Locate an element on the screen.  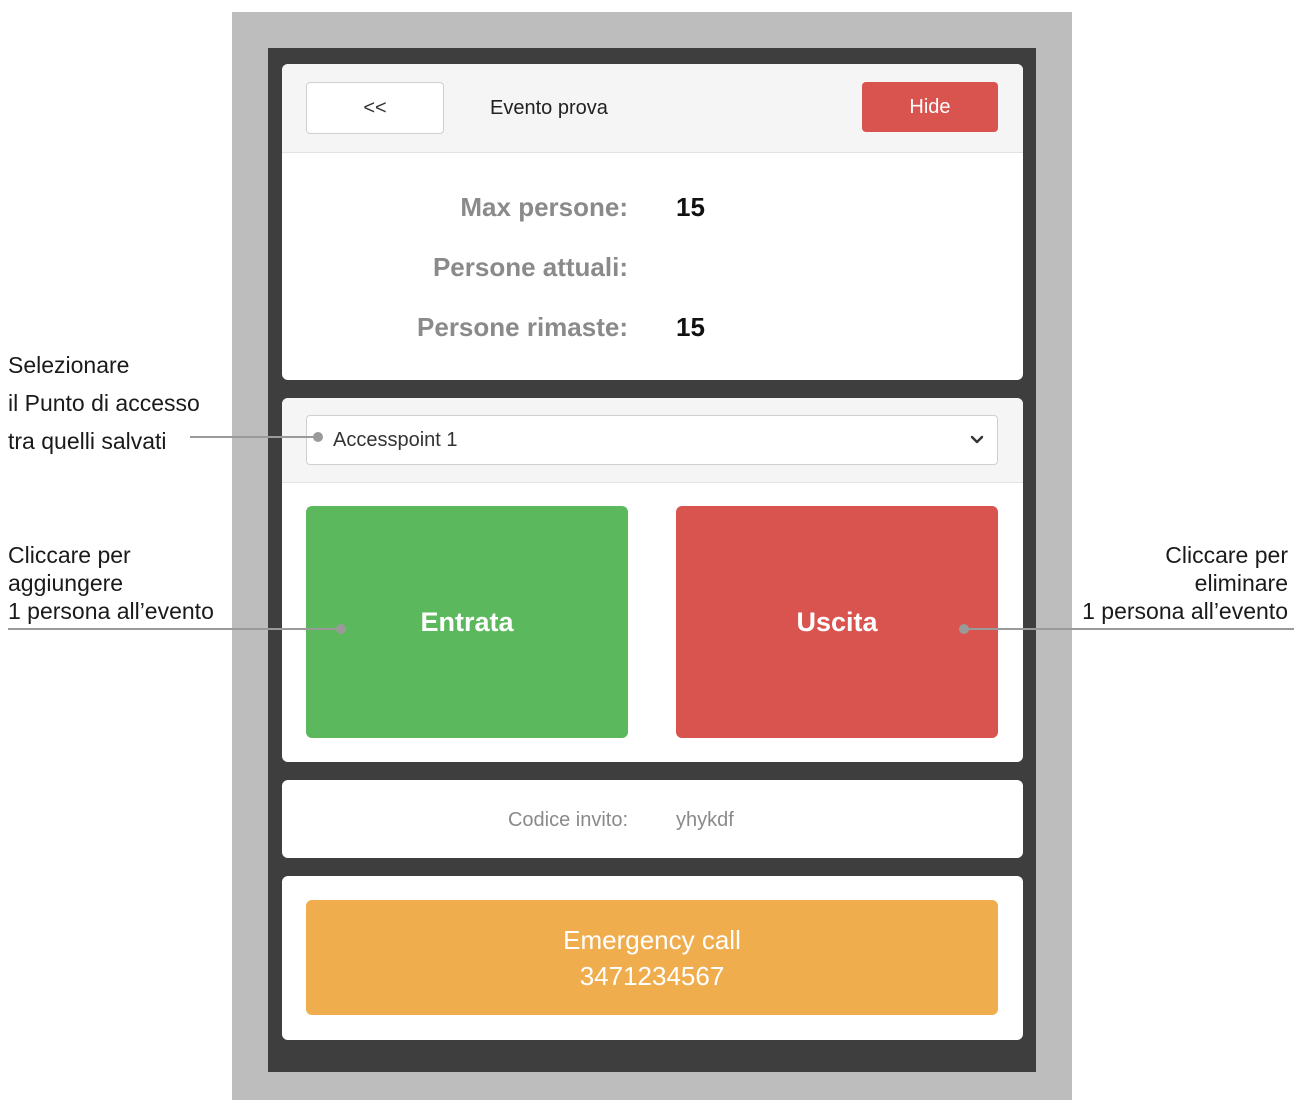
entrata-button: Entrata is located at coordinates (467, 622).